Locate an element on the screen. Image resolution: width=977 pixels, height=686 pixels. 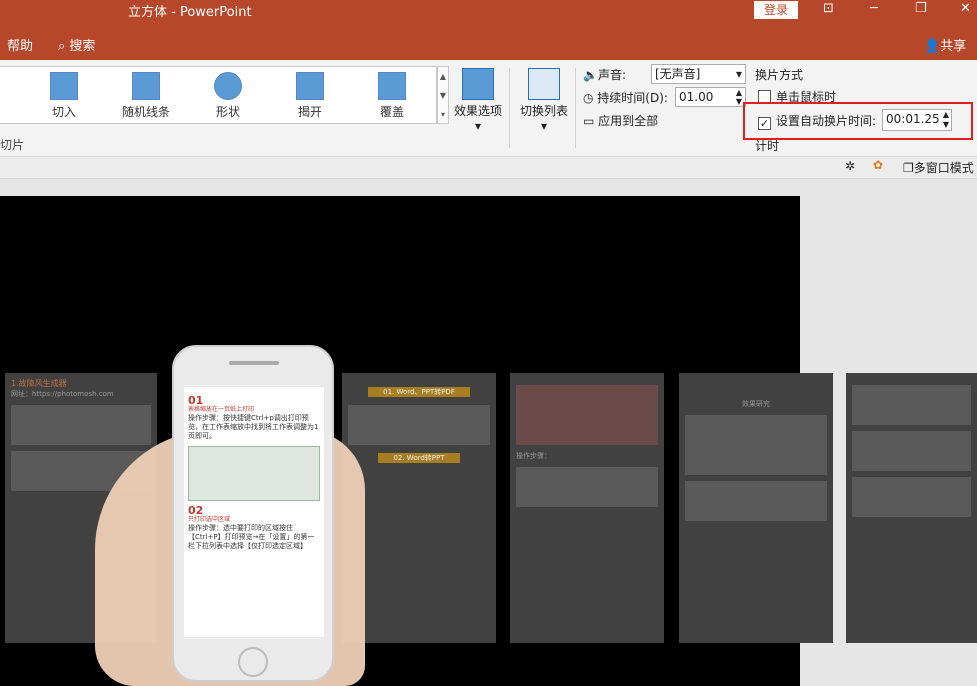
restore-button: ❐ is located at coordinates (921, 8).